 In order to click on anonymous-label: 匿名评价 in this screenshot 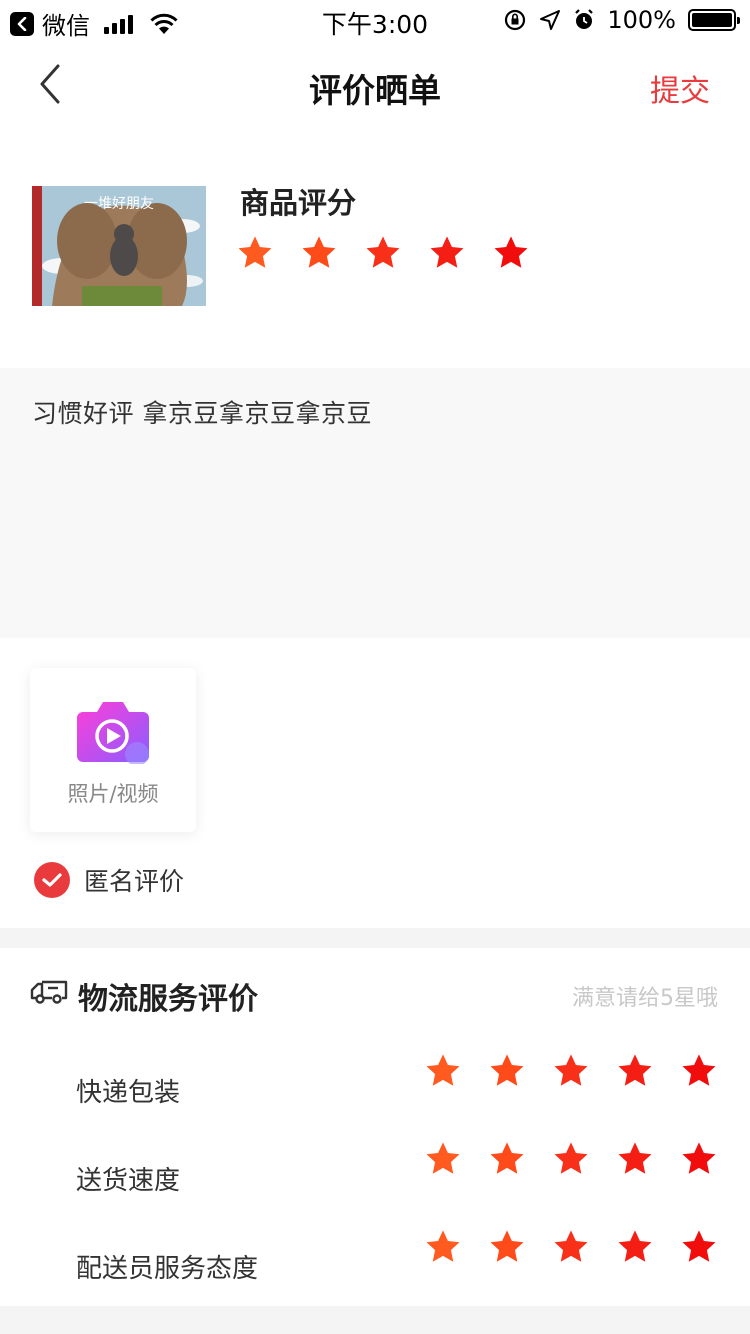, I will do `click(134, 881)`.